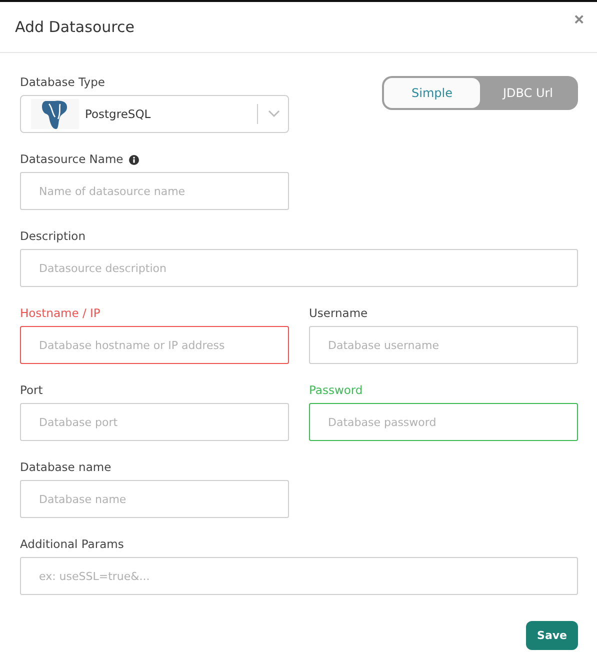 Image resolution: width=597 pixels, height=657 pixels. I want to click on field-label: Hostname / IP, so click(60, 313).